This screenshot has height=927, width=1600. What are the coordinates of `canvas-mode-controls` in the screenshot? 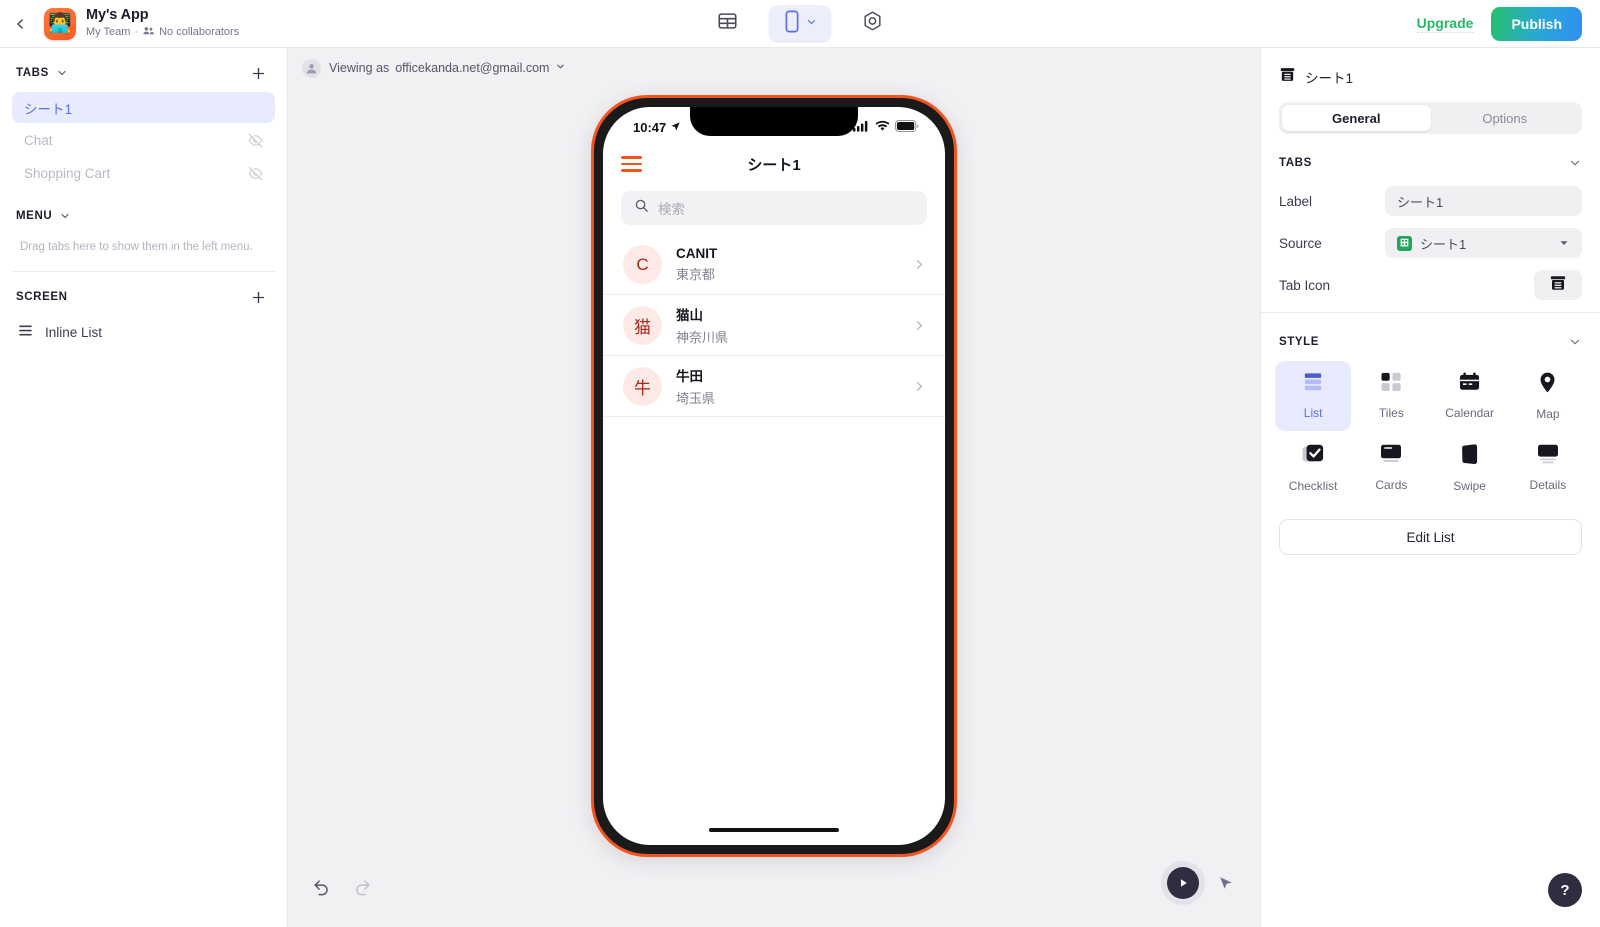 It's located at (1200, 883).